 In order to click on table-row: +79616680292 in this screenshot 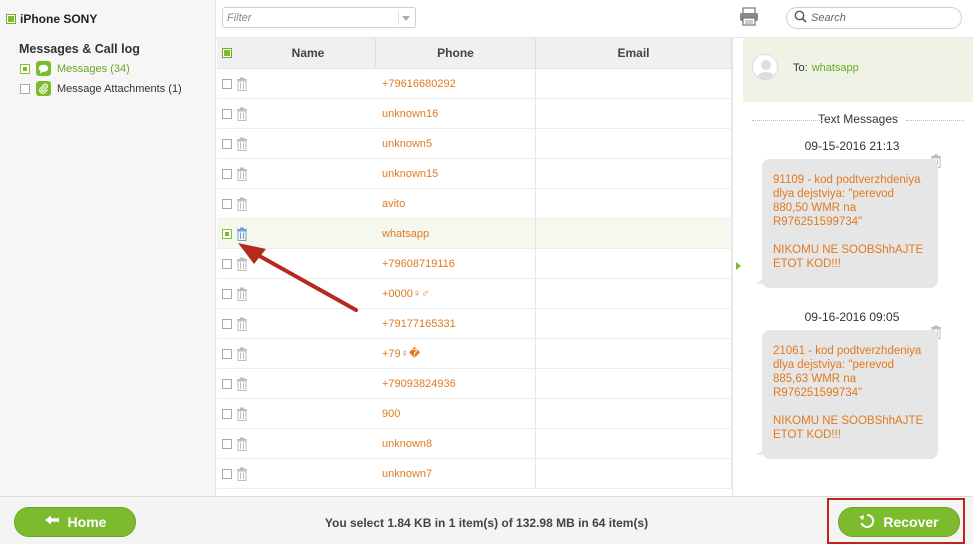, I will do `click(474, 84)`.